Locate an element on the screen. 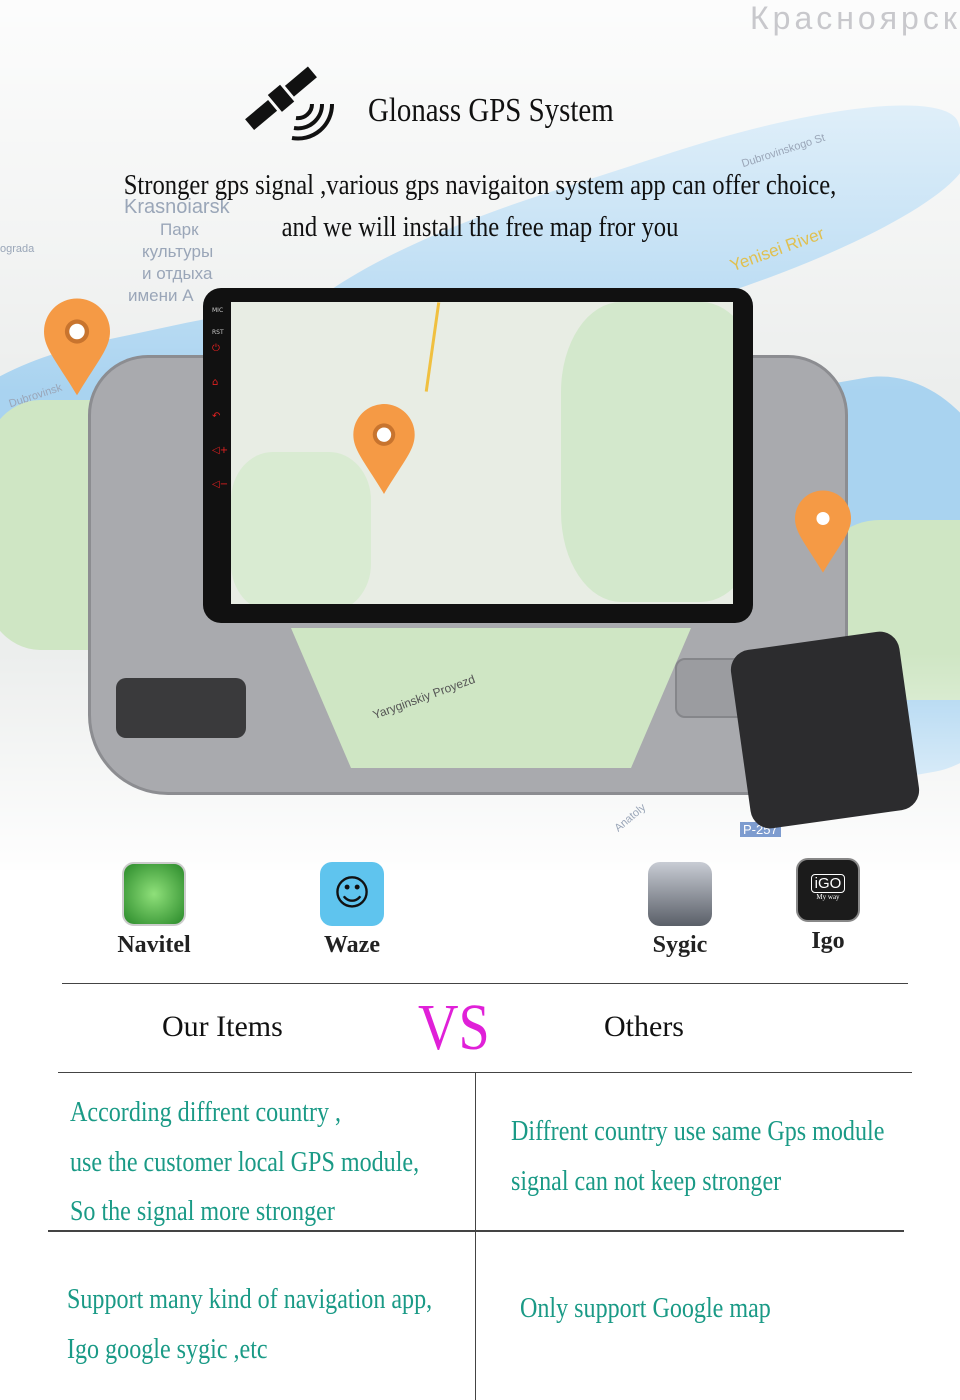 This screenshot has height=1400, width=960. ours-row2-line2: Igo google sygic ,etc is located at coordinates (167, 1349).